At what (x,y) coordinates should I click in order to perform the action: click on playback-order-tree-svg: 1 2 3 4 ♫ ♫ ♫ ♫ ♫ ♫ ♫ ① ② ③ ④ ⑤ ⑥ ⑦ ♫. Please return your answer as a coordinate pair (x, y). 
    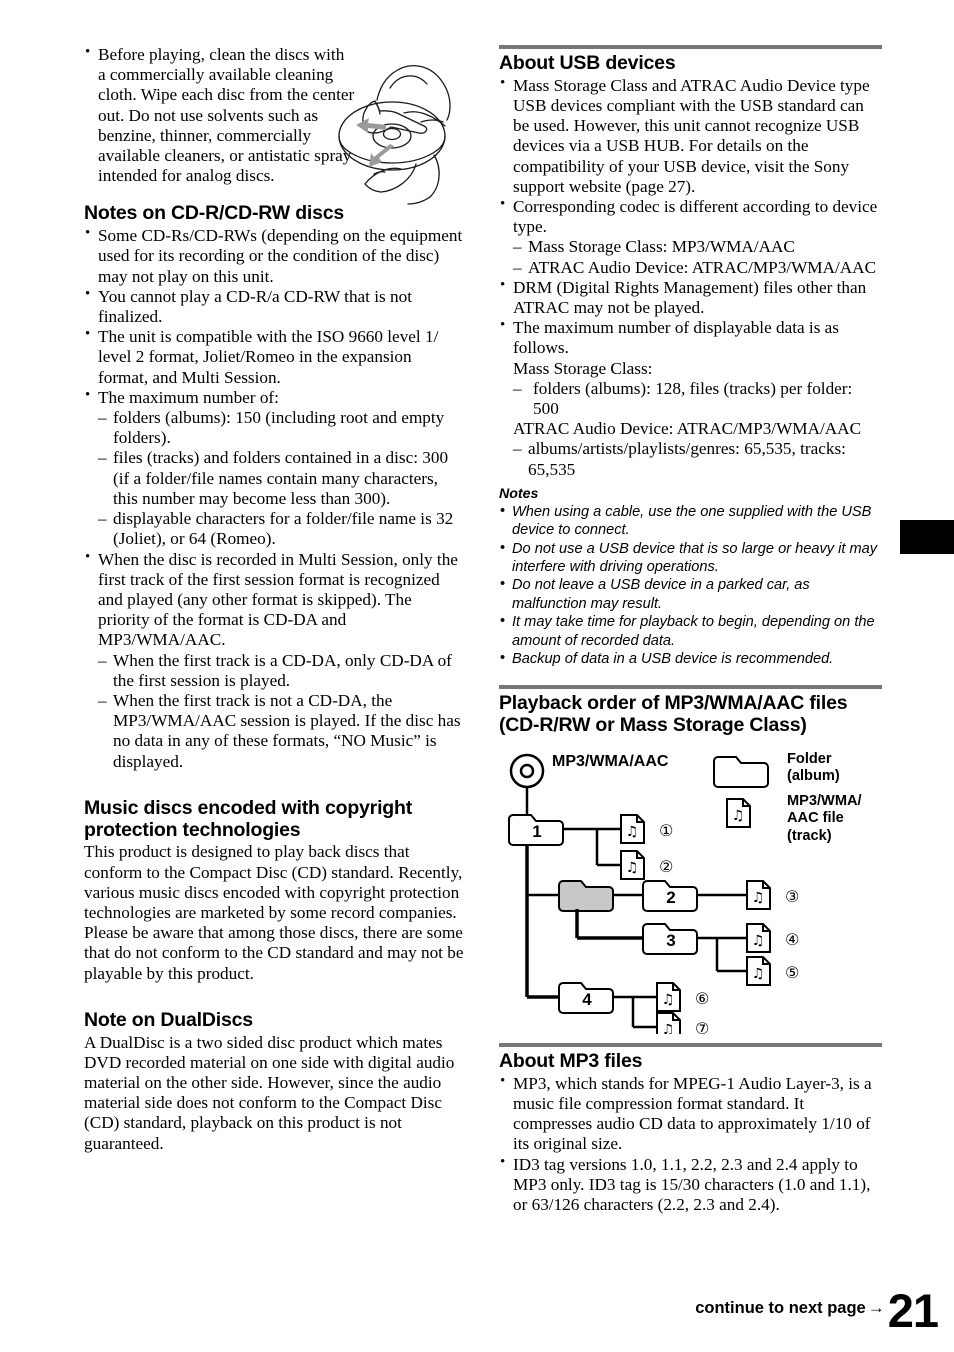
    Looking at the image, I should click on (653, 893).